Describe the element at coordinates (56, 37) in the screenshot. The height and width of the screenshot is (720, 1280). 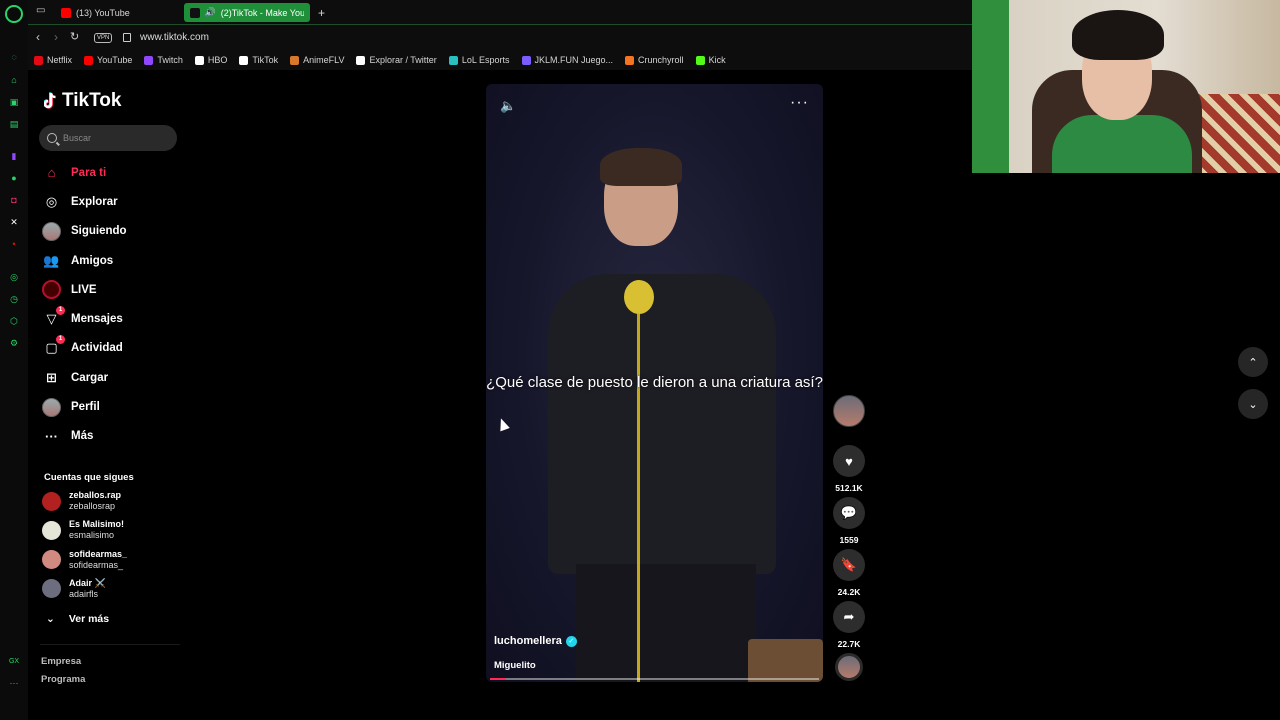
I see `forward-icon: ›` at that location.